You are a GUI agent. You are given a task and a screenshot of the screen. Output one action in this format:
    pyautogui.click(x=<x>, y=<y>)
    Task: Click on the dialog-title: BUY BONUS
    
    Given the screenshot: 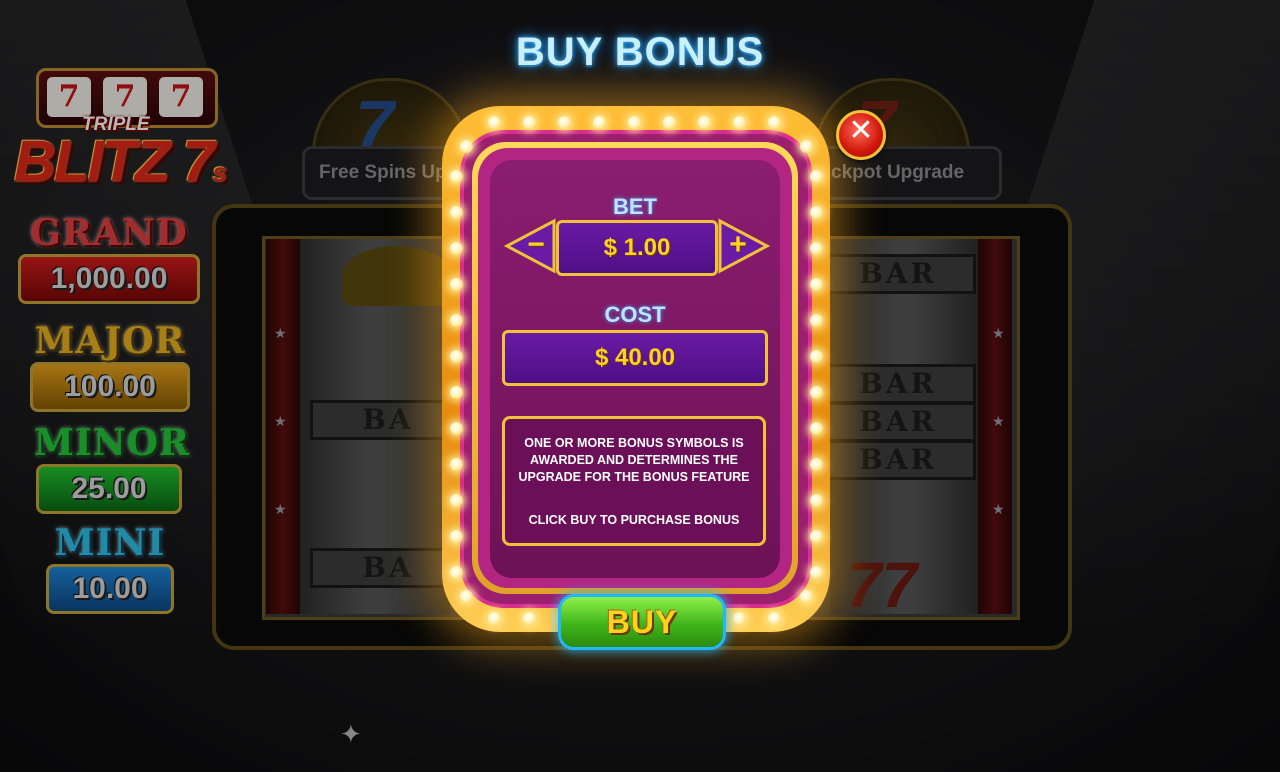 What is the action you would take?
    pyautogui.click(x=640, y=52)
    